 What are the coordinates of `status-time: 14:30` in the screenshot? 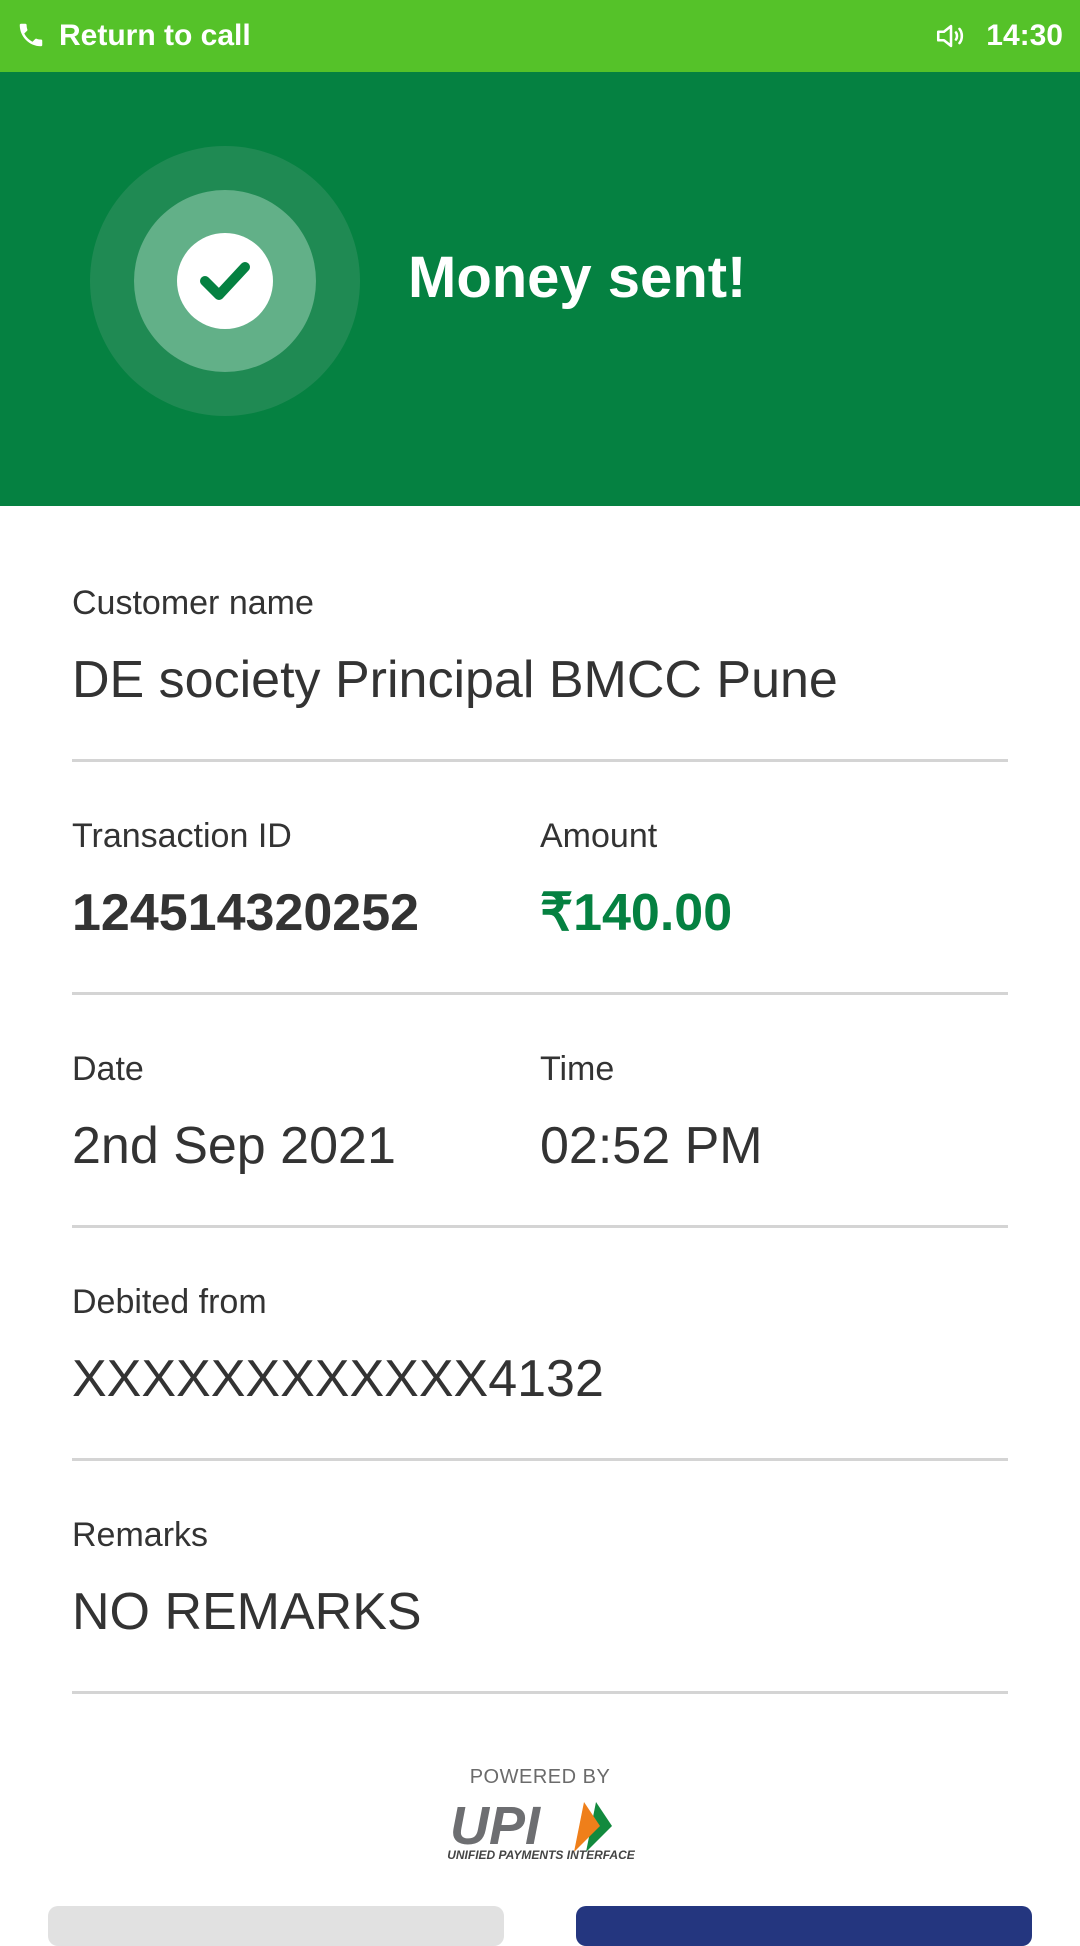 It's located at (1024, 35).